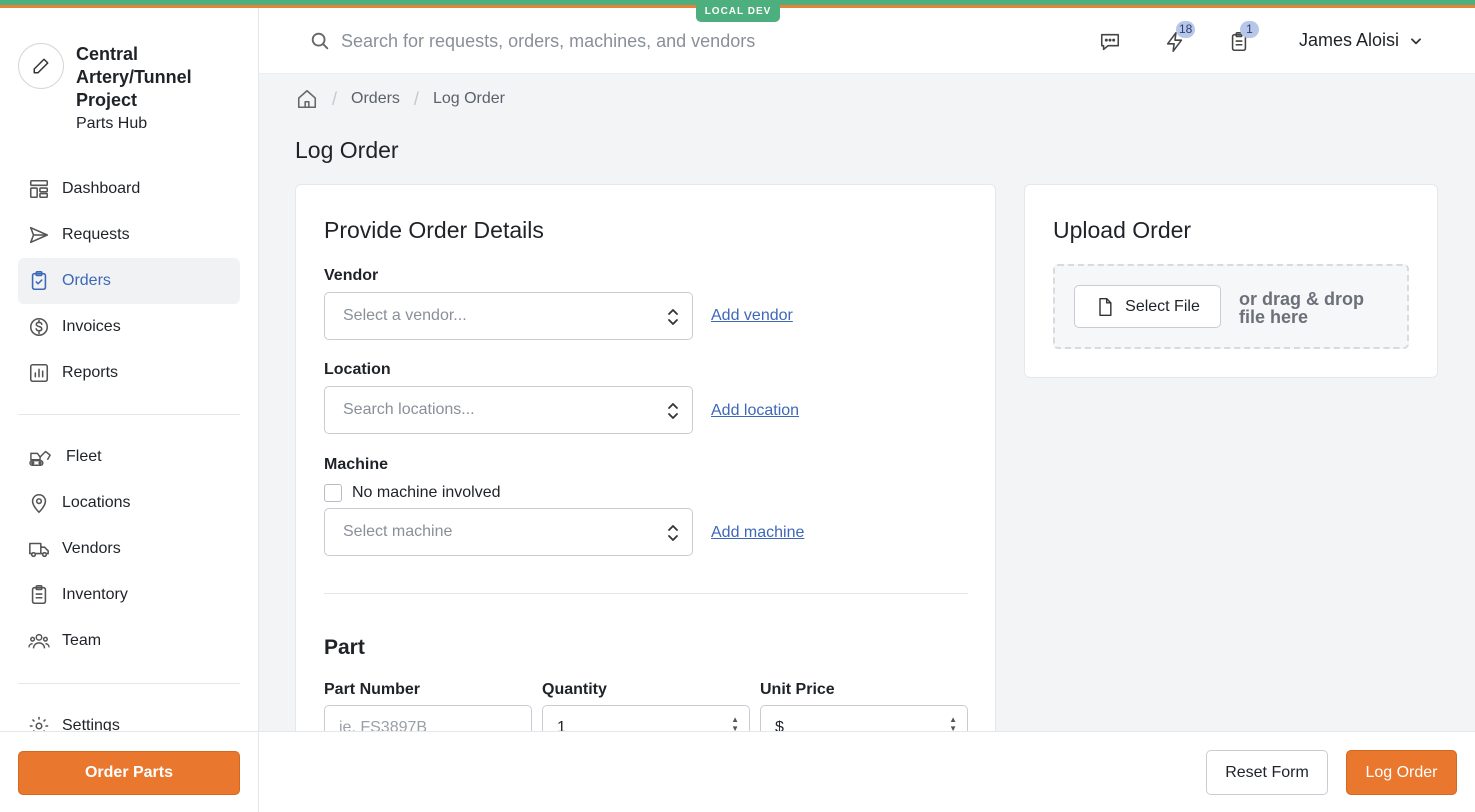 The height and width of the screenshot is (812, 1475). I want to click on truck-icon, so click(39, 550).